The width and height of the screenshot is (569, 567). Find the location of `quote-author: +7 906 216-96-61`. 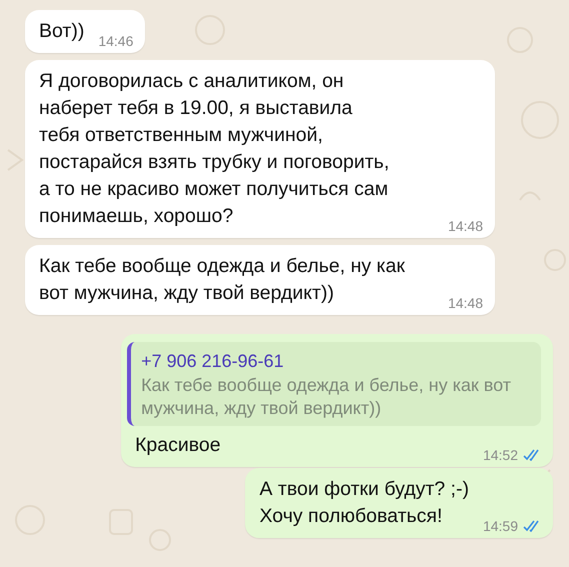

quote-author: +7 906 216-96-61 is located at coordinates (213, 361).